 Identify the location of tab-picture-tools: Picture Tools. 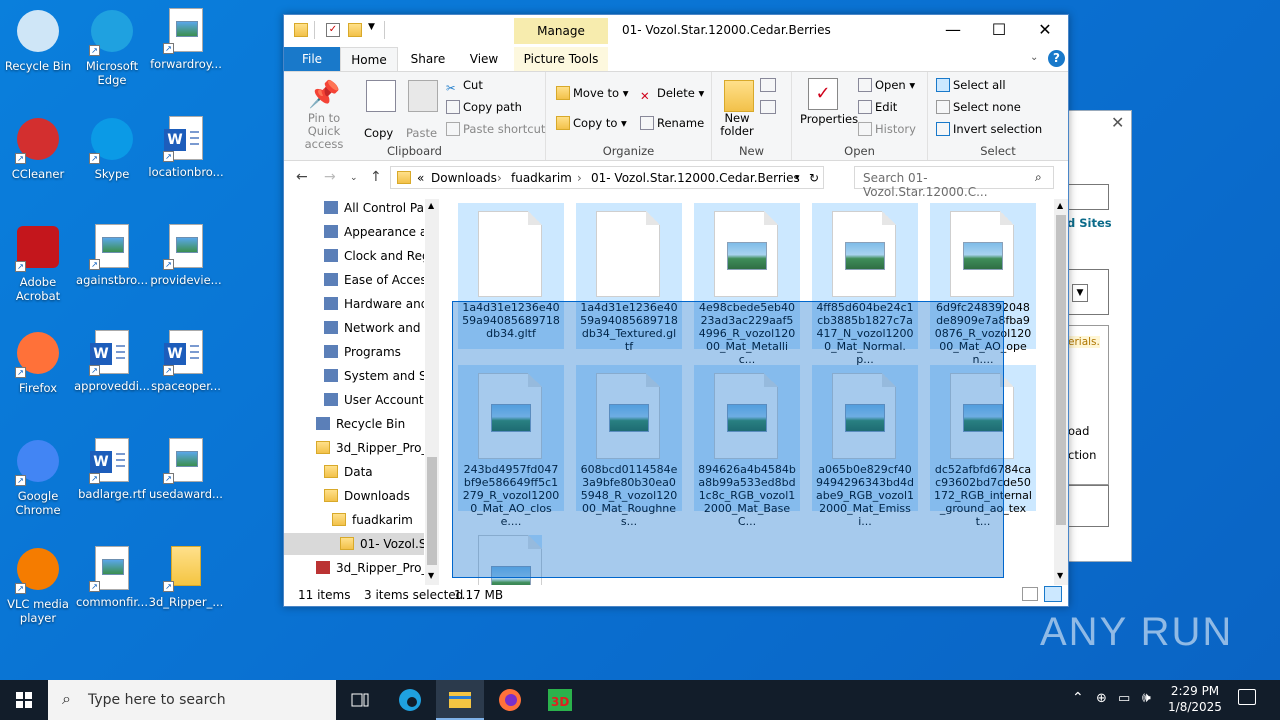
(561, 59).